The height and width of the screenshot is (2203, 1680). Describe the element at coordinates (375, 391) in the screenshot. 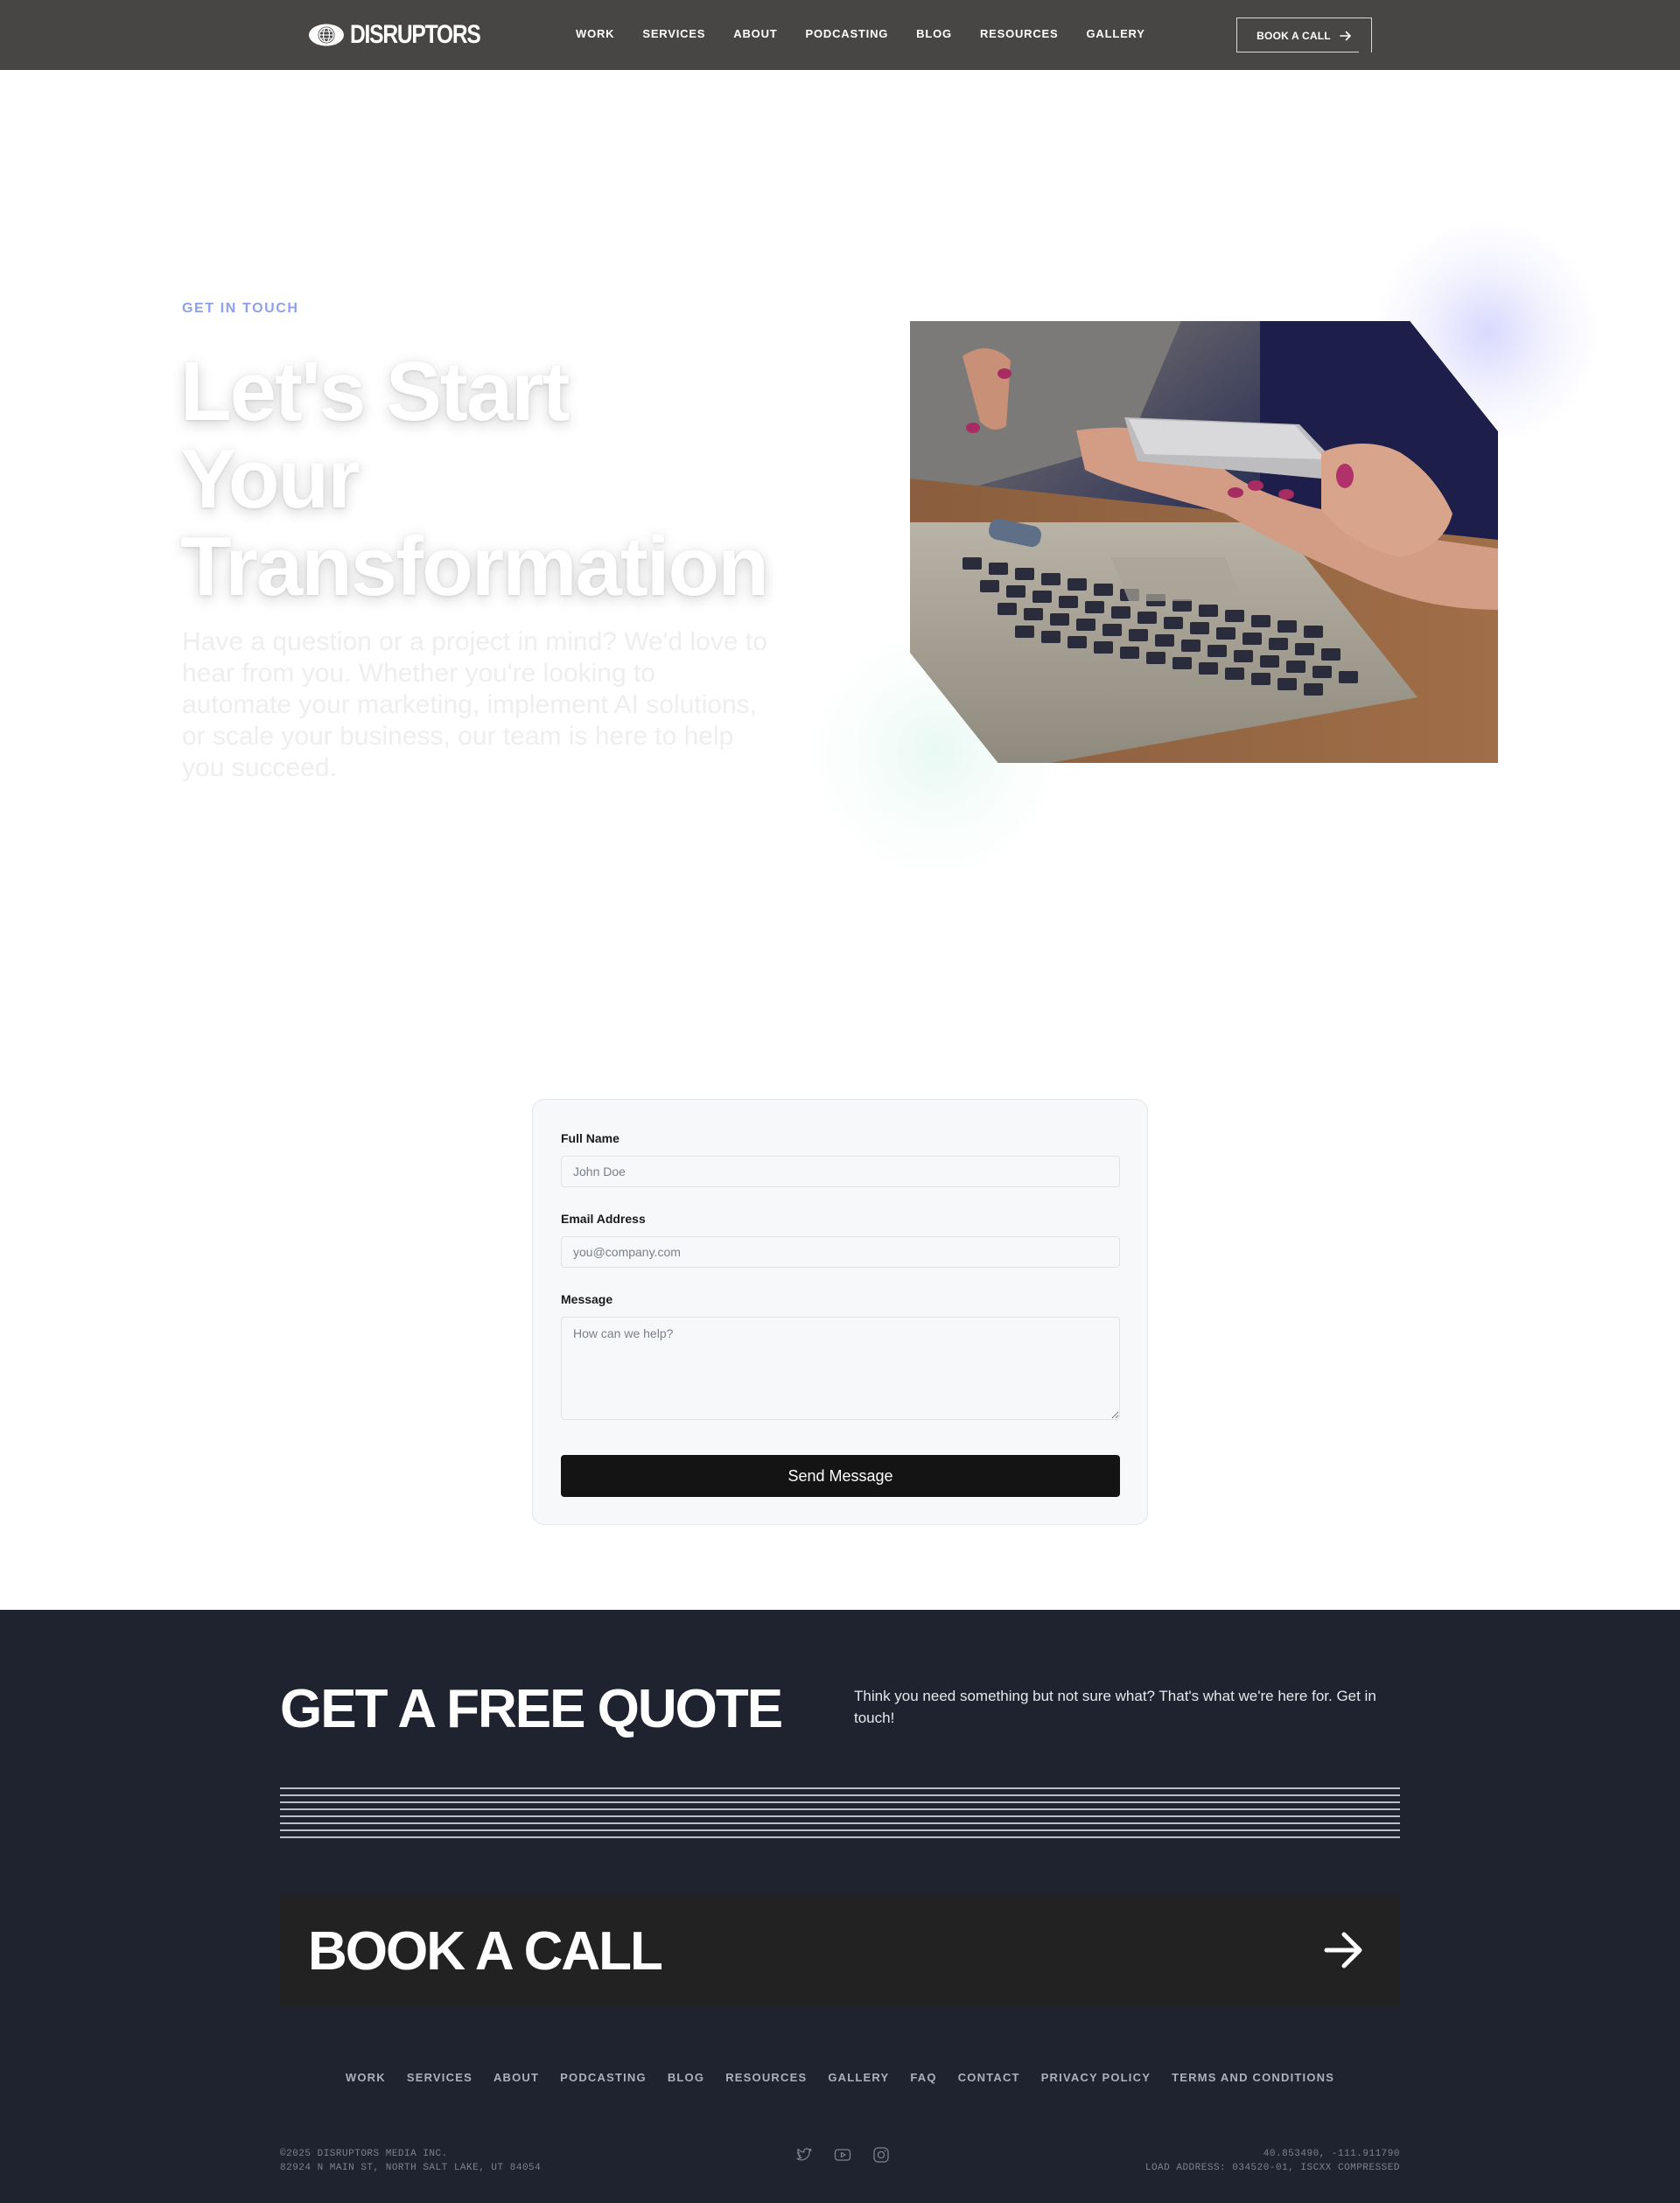

I see `hero-title-line: Let's Start` at that location.